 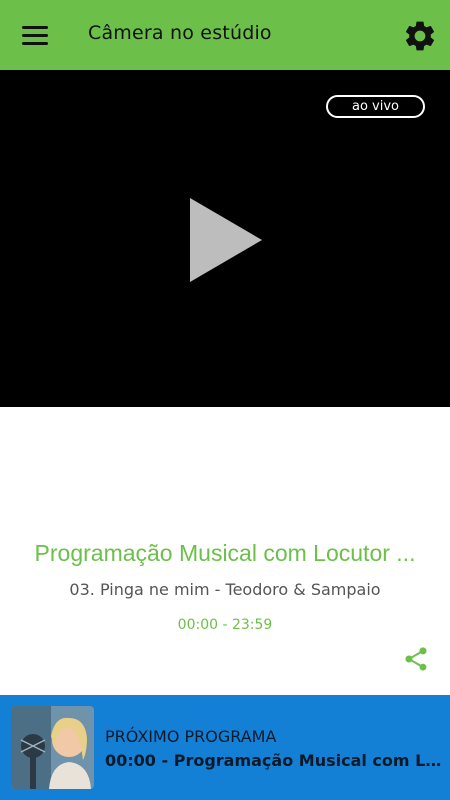 What do you see at coordinates (375, 106) in the screenshot?
I see `live-badge: ao vivo` at bounding box center [375, 106].